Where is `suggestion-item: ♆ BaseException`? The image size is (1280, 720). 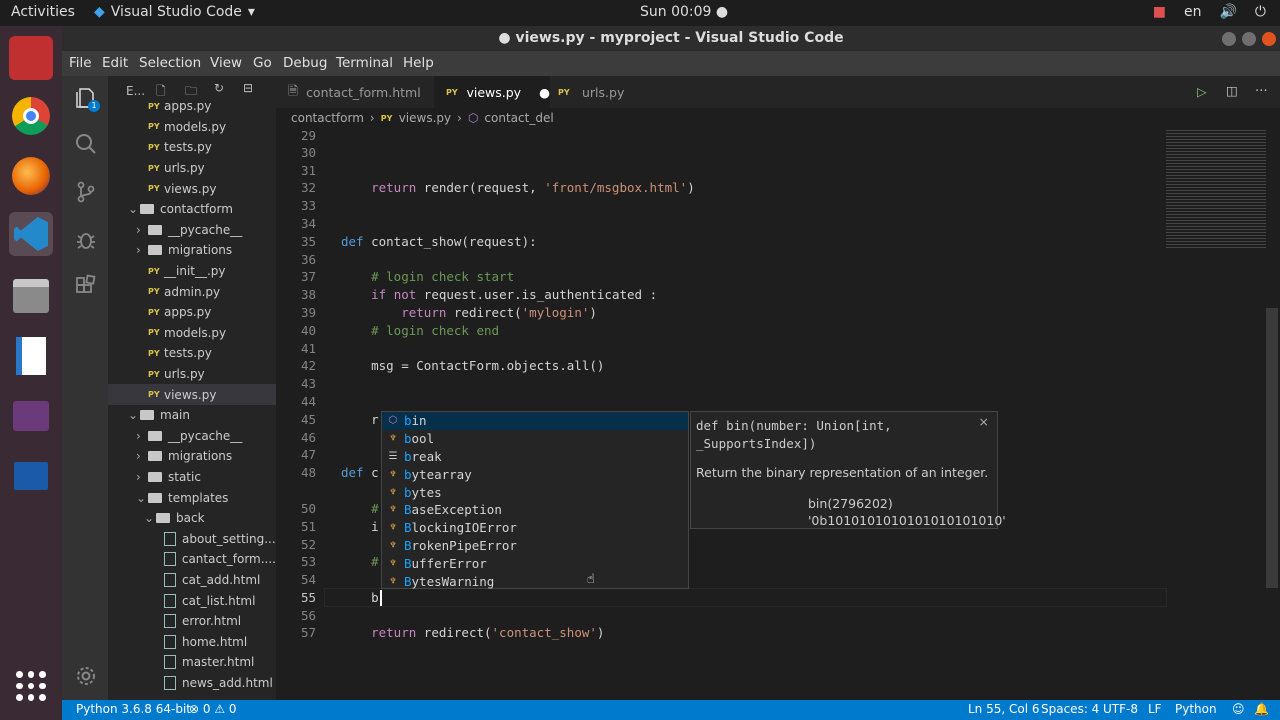 suggestion-item: ♆ BaseException is located at coordinates (535, 510).